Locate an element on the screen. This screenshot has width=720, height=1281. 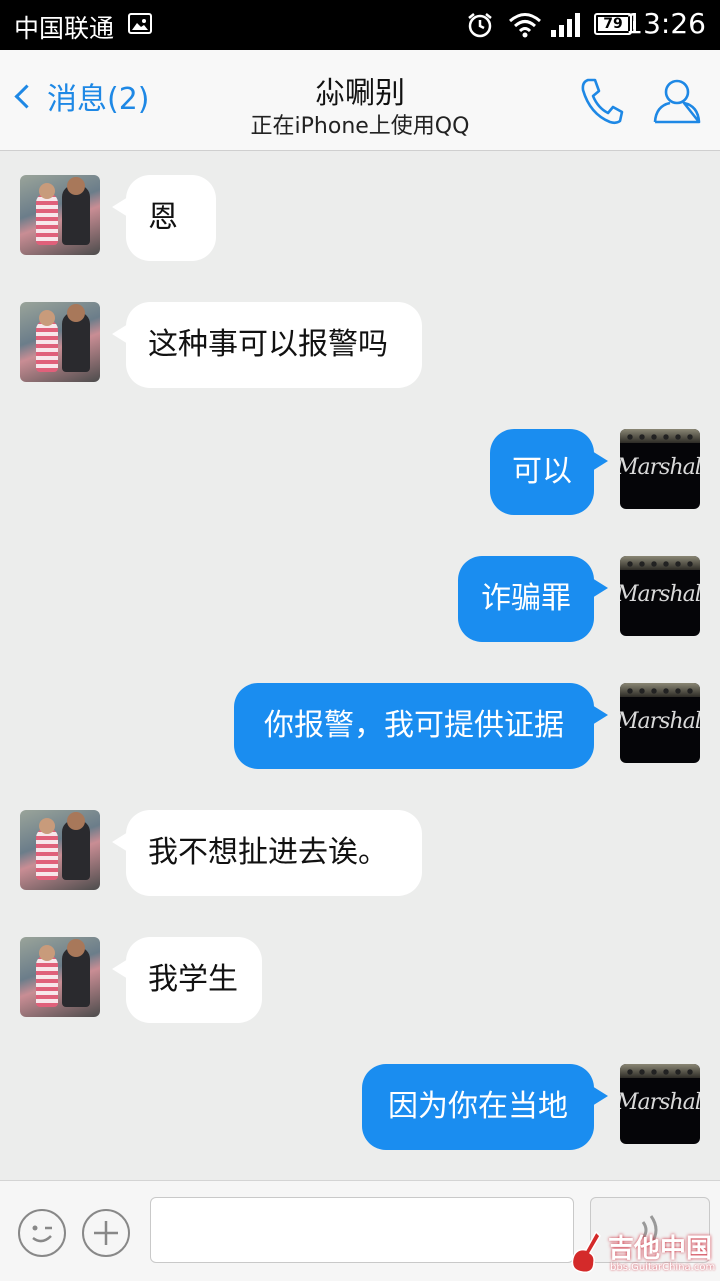
message-input is located at coordinates (362, 1230).